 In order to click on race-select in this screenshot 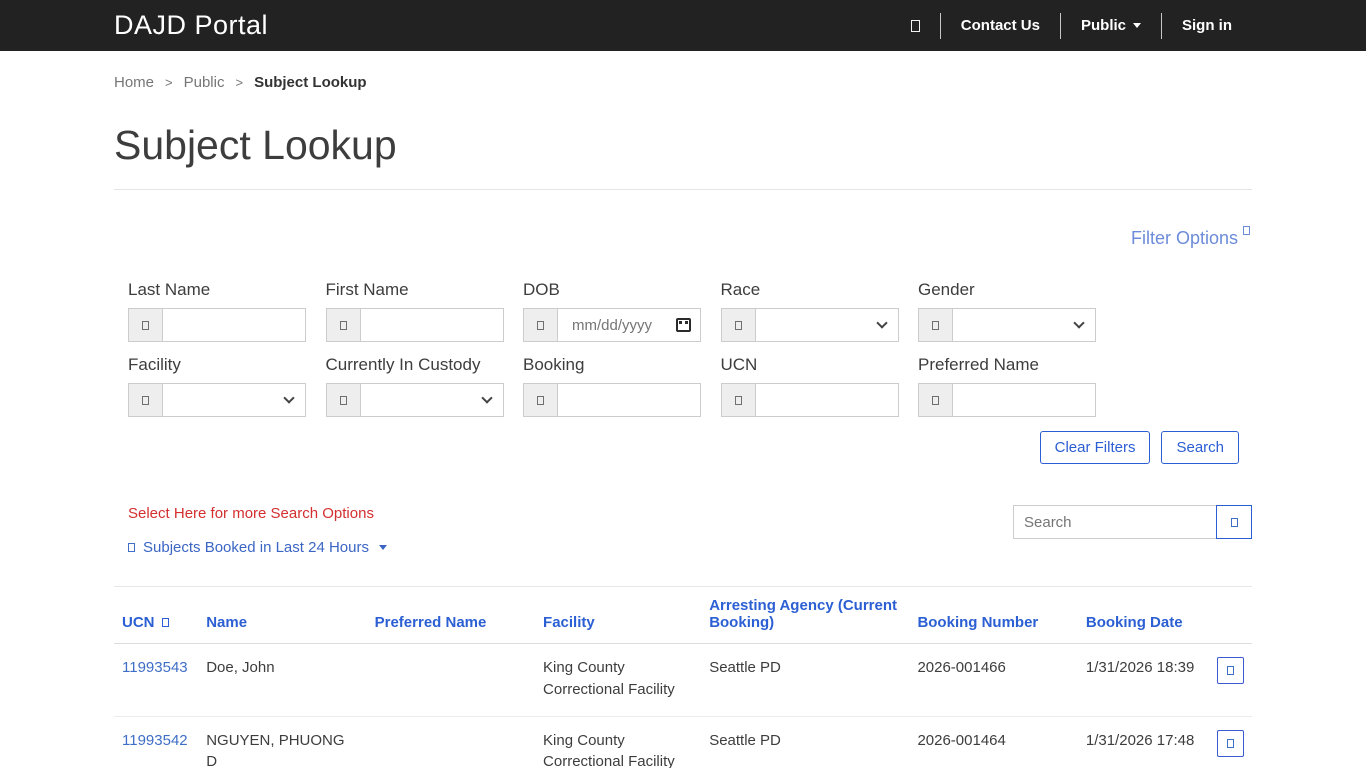, I will do `click(826, 325)`.